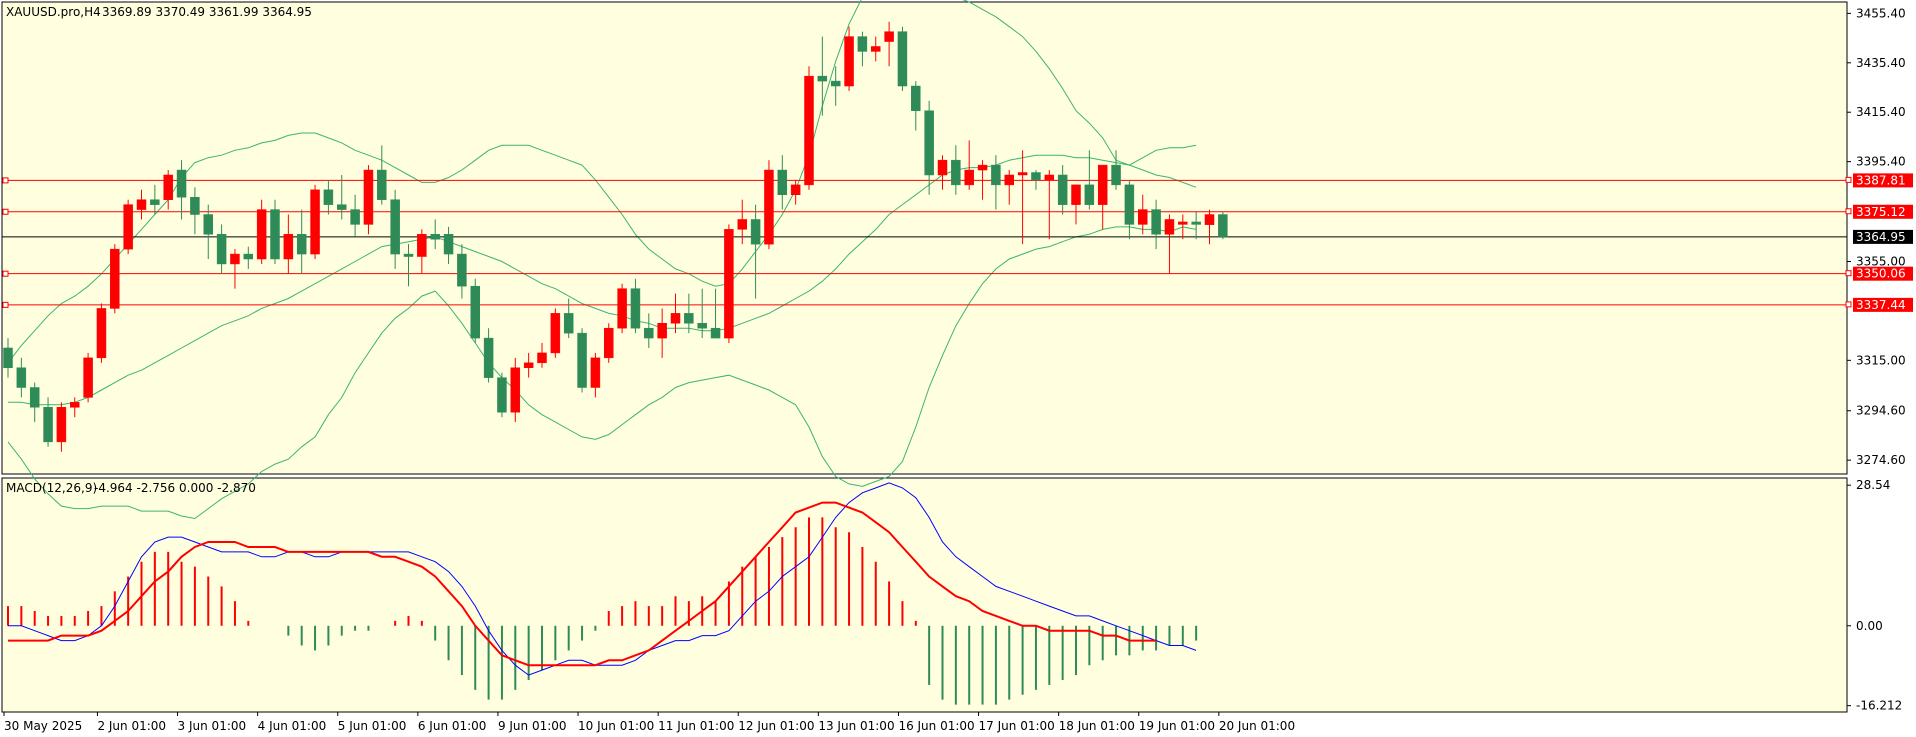  I want to click on ohlc-readout: 3369.89 3370.49 3361.99 3364.95, so click(207, 12).